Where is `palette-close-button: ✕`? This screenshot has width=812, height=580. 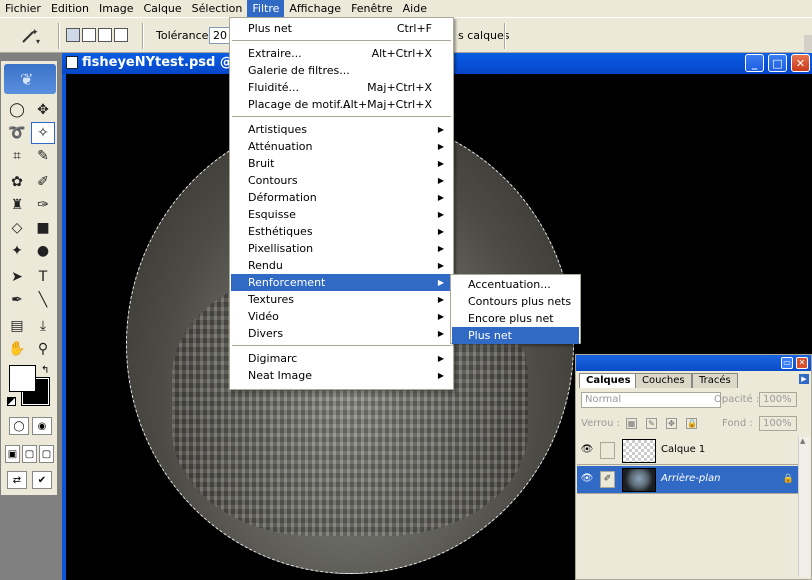 palette-close-button: ✕ is located at coordinates (802, 363).